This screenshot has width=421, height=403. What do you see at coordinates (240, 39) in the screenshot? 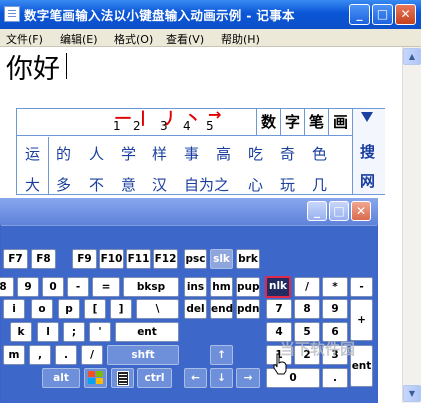
I see `menu-help: 帮助(H)` at bounding box center [240, 39].